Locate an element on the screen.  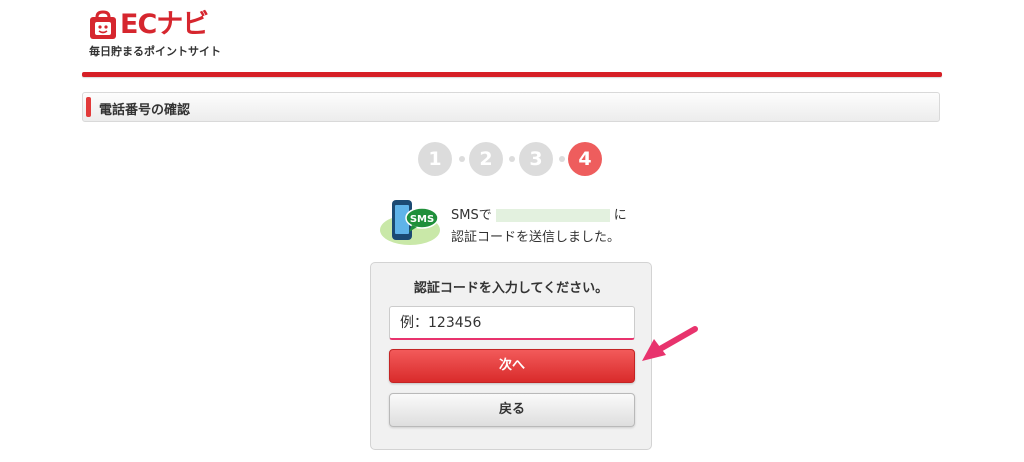
sms-prefix-text: SMSで is located at coordinates (471, 215).